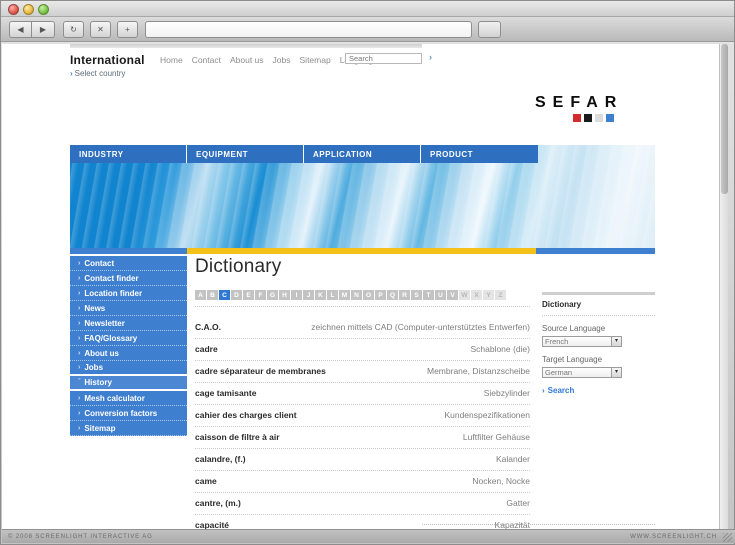 The width and height of the screenshot is (735, 545). Describe the element at coordinates (128, 154) in the screenshot. I see `mainnav-industry: INDUSTRY` at that location.